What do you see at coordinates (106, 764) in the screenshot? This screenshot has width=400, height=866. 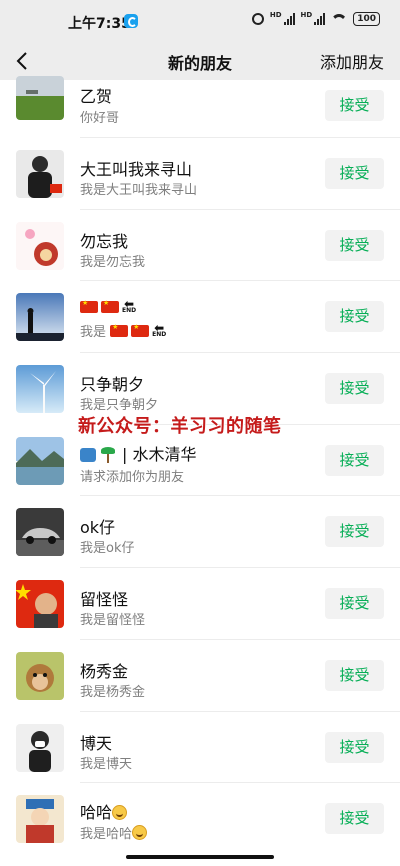 I see `request-message: 我是博天` at bounding box center [106, 764].